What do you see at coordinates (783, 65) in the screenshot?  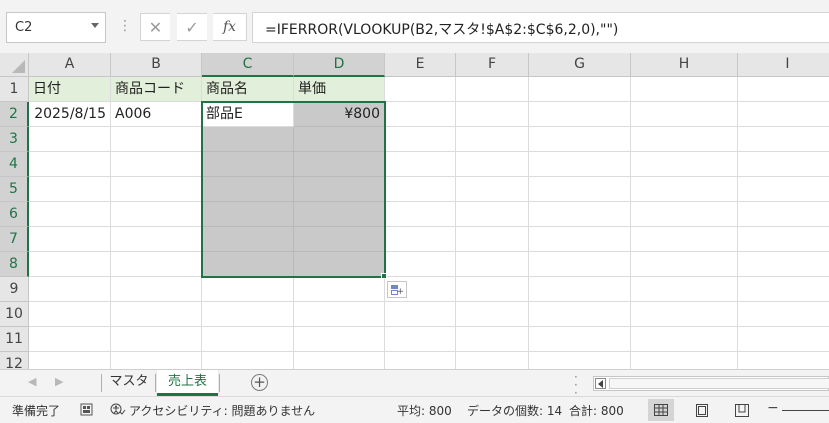 I see `column-header-i: I` at bounding box center [783, 65].